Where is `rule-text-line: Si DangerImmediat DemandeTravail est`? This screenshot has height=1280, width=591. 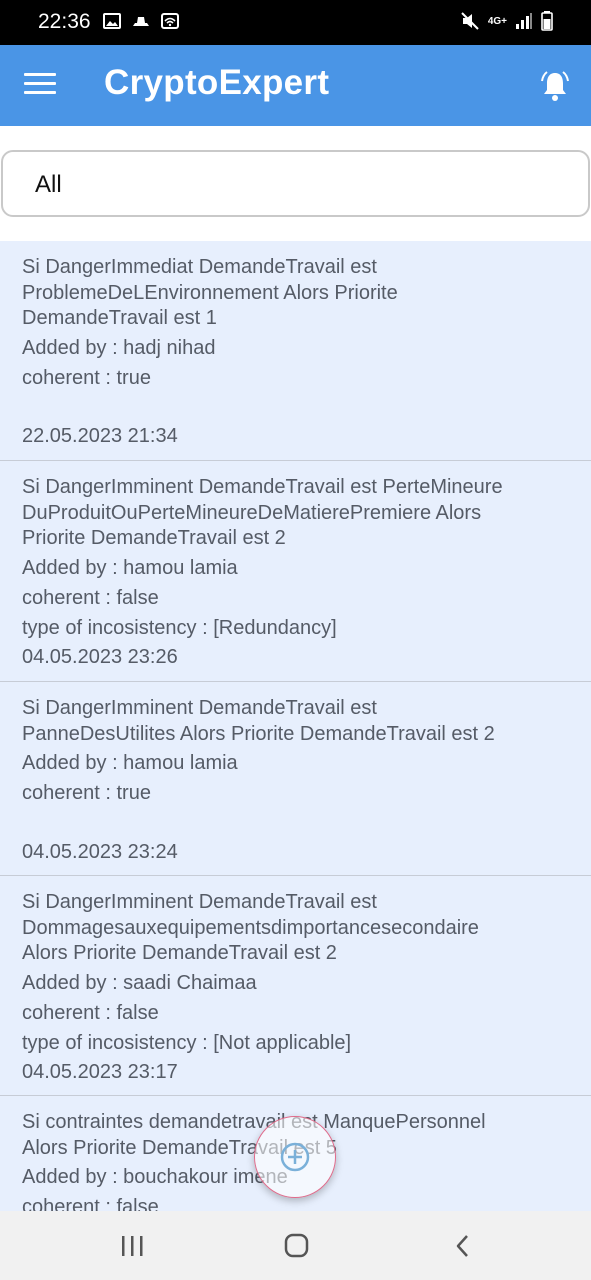
rule-text-line: Si DangerImmediat DemandeTravail est is located at coordinates (199, 267).